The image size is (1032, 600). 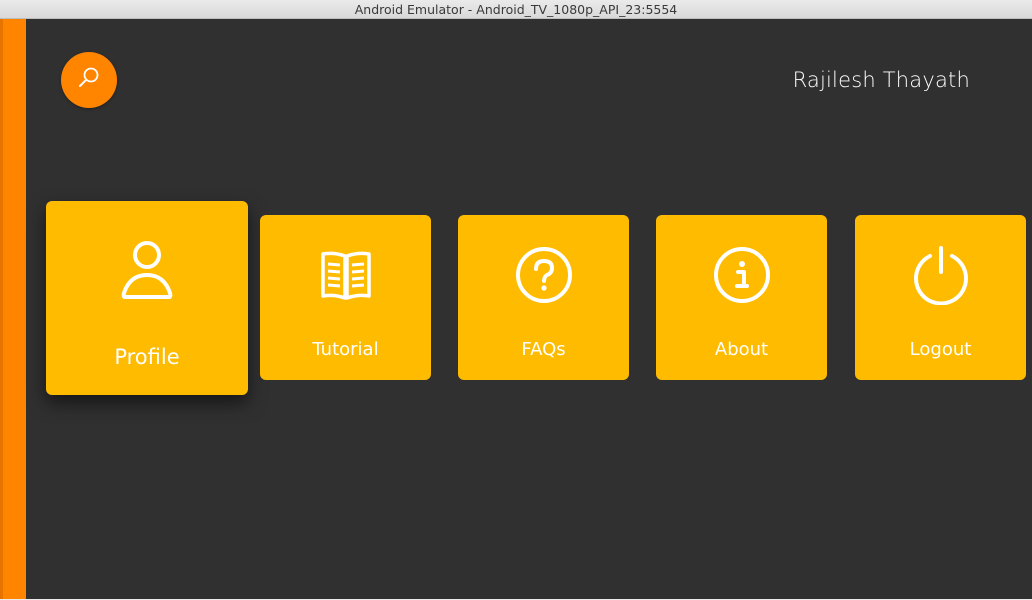 I want to click on book-icon, so click(x=346, y=275).